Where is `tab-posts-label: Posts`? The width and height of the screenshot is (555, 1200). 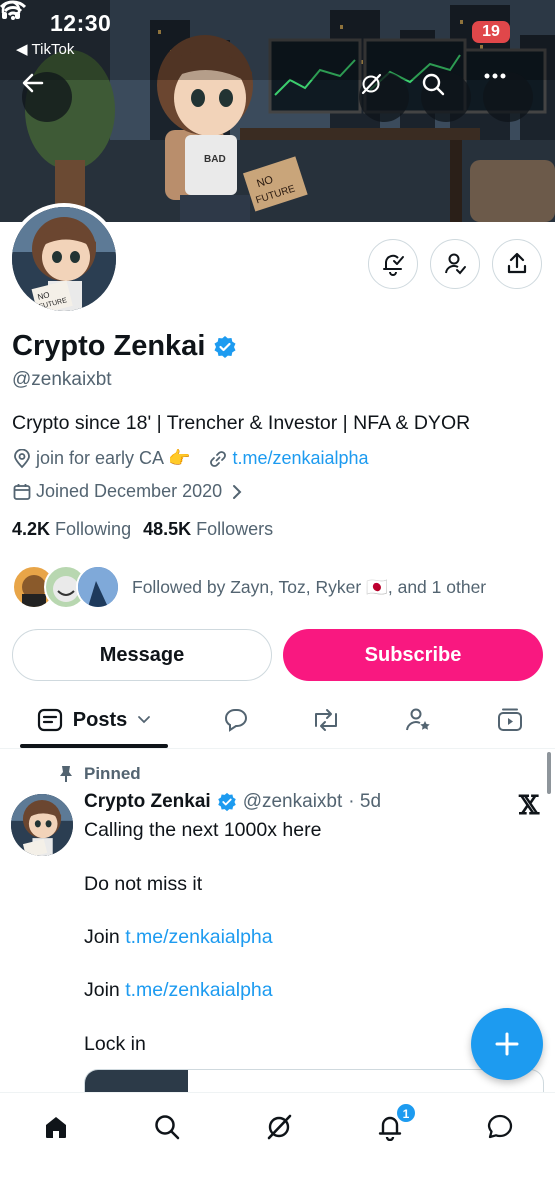 tab-posts-label: Posts is located at coordinates (100, 719).